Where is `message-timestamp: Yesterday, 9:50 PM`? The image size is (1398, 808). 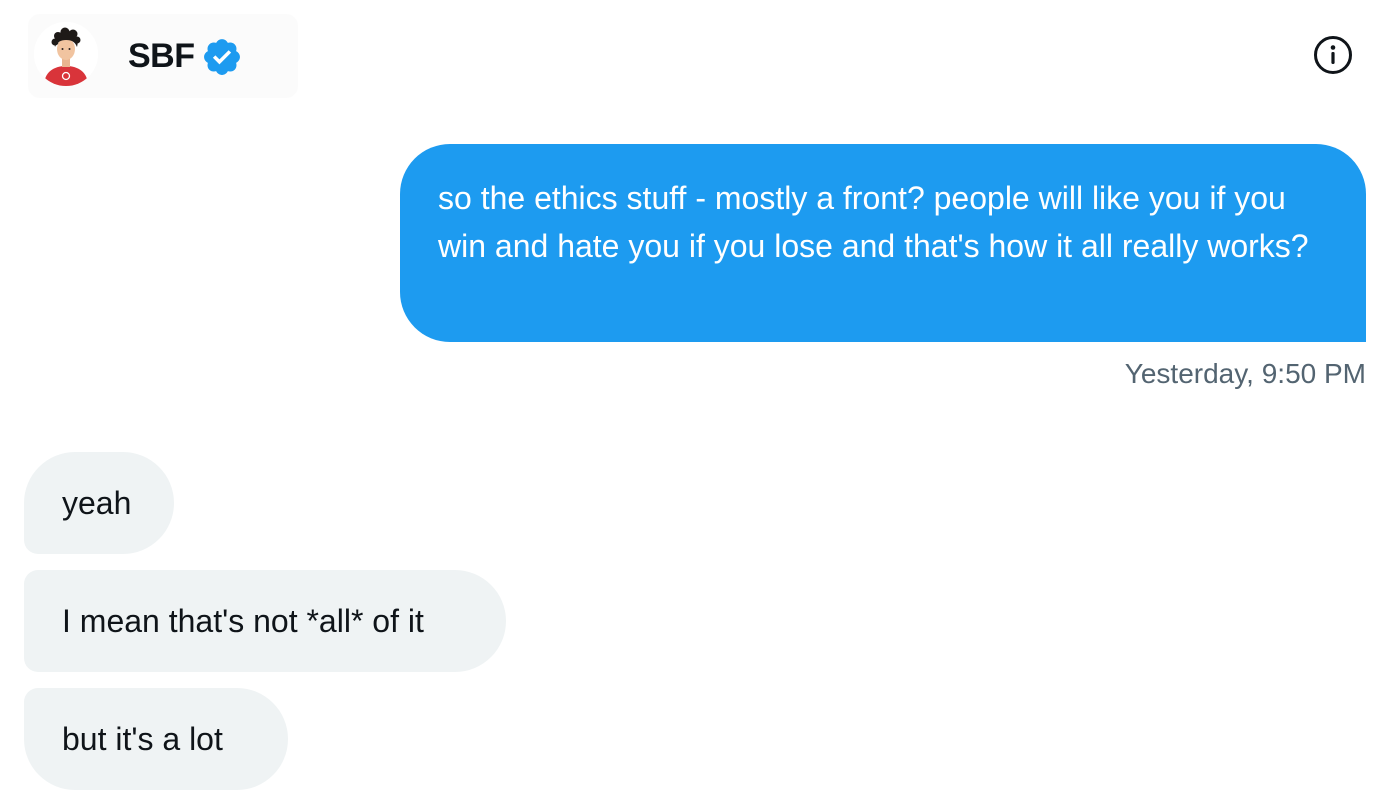
message-timestamp: Yesterday, 9:50 PM is located at coordinates (1245, 373).